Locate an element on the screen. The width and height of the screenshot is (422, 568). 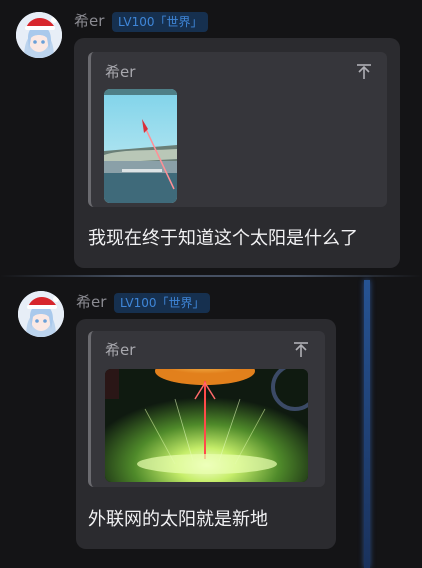
message-text: 我现在终于知道这个太阳是什么了 is located at coordinates (223, 238).